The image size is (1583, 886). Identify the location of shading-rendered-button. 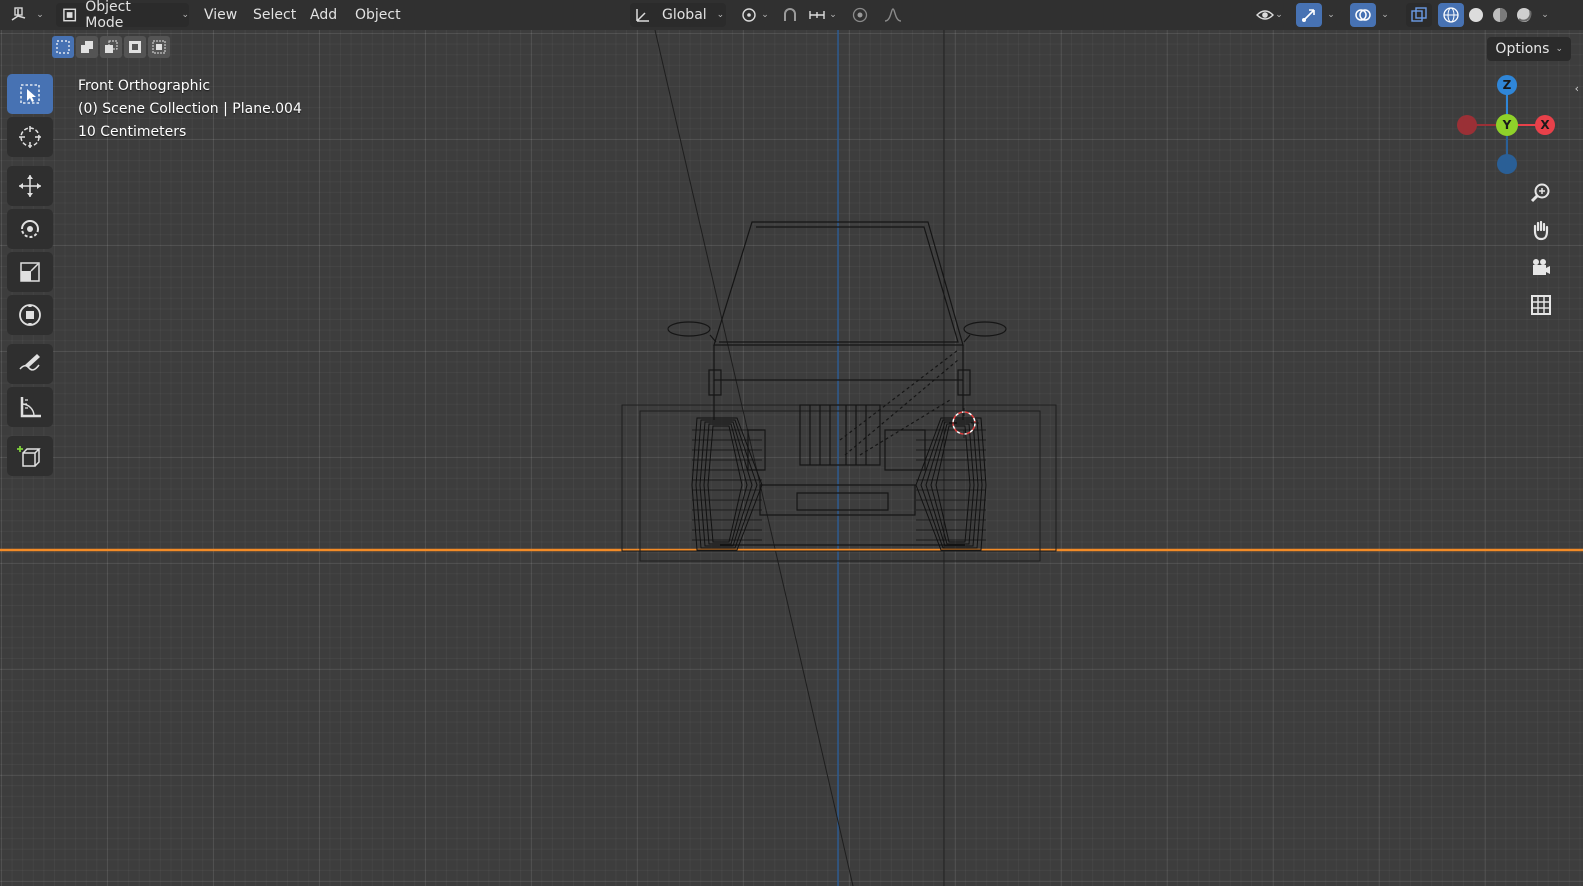
(1524, 15).